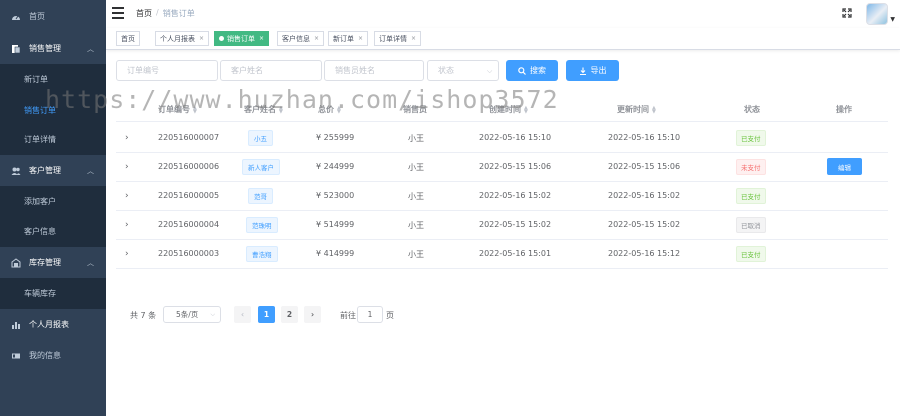 Image resolution: width=900 pixels, height=416 pixels. I want to click on col-customer: 客户姓名 ▲ ▼, so click(263, 109).